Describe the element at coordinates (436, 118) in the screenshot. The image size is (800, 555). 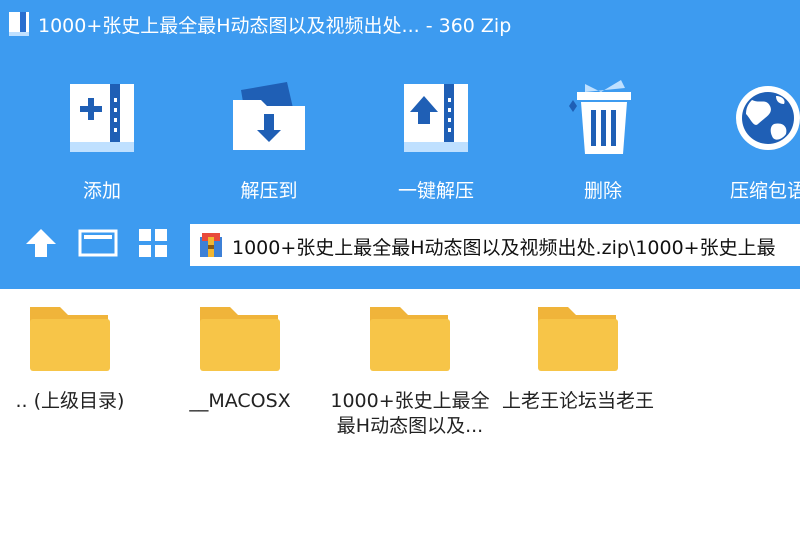
I see `one-click-extract-icon` at that location.